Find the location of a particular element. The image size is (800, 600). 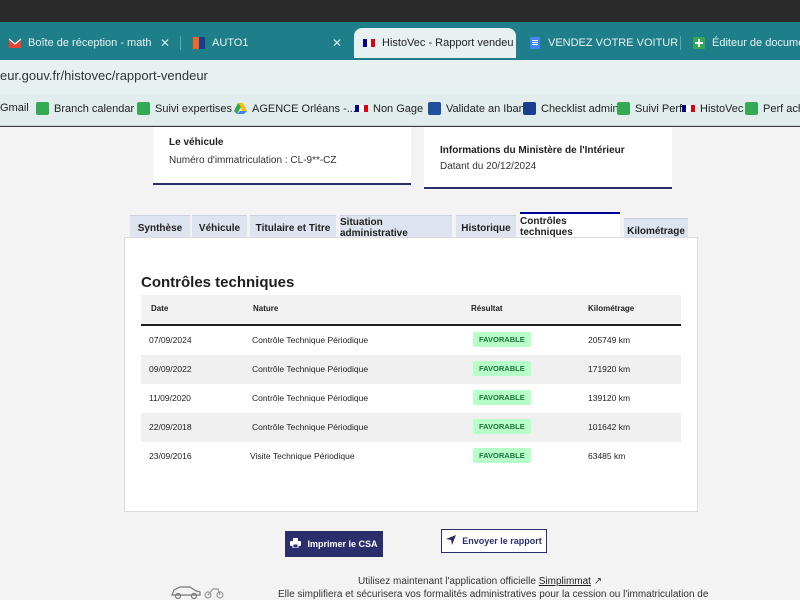

row-date: 07/09/2024 is located at coordinates (170, 340).